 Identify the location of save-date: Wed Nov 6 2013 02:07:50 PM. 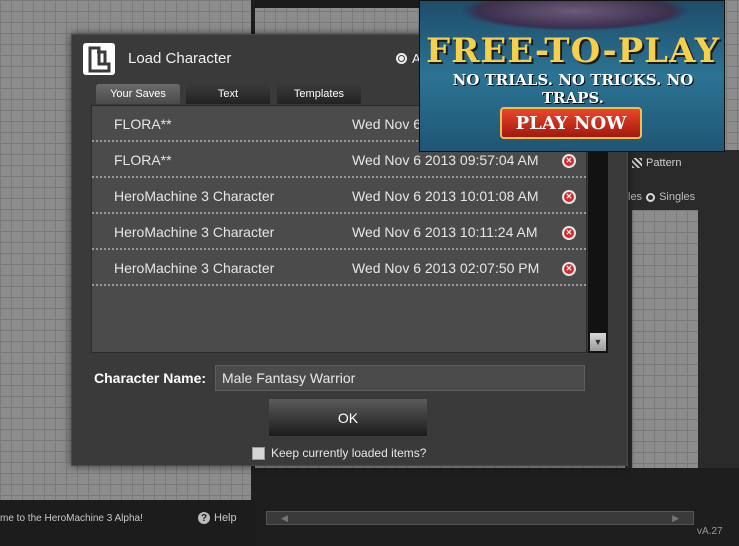
(446, 268).